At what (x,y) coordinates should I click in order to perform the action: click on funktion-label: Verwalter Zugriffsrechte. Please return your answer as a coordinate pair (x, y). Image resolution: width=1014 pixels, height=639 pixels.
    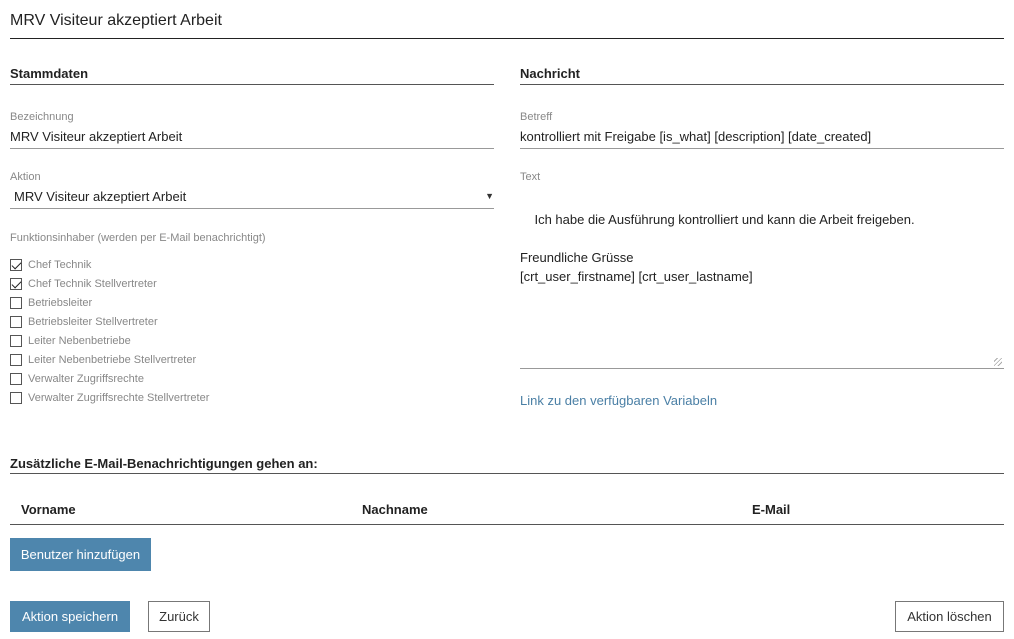
    Looking at the image, I should click on (86, 378).